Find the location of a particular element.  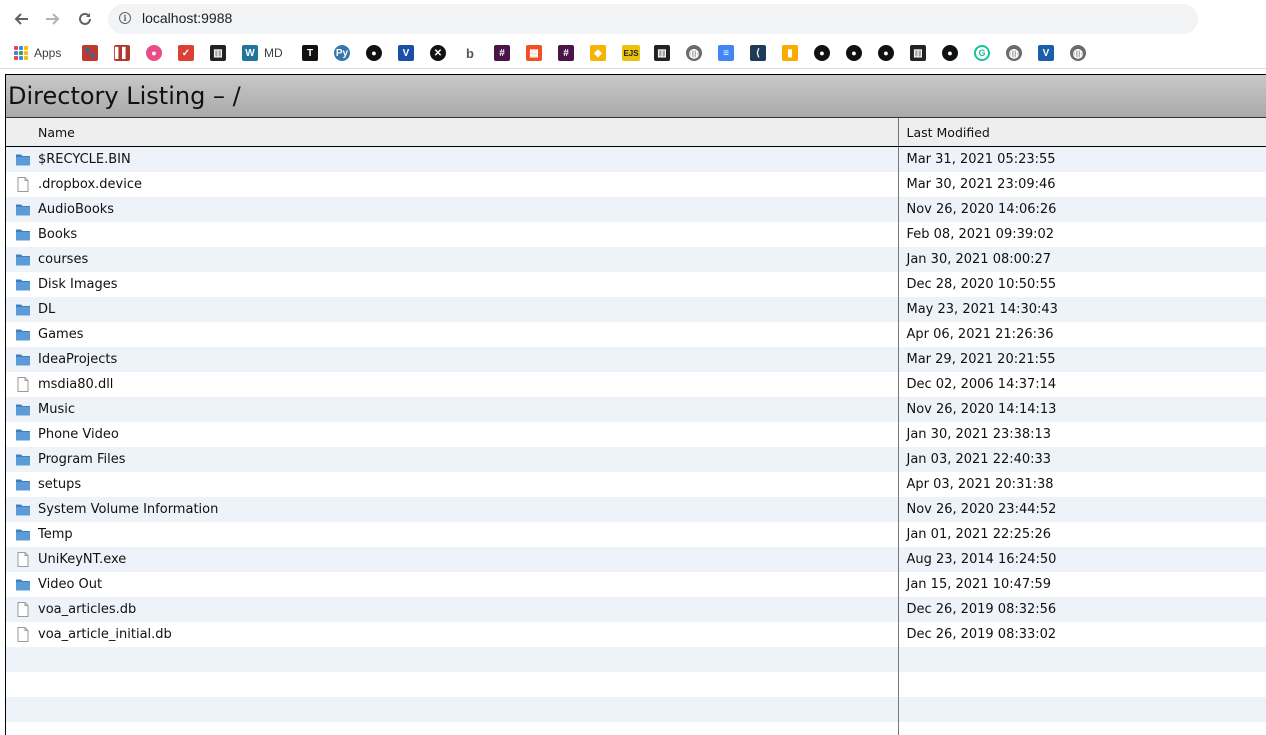

folder-entry: System Volume Information is located at coordinates (452, 509).